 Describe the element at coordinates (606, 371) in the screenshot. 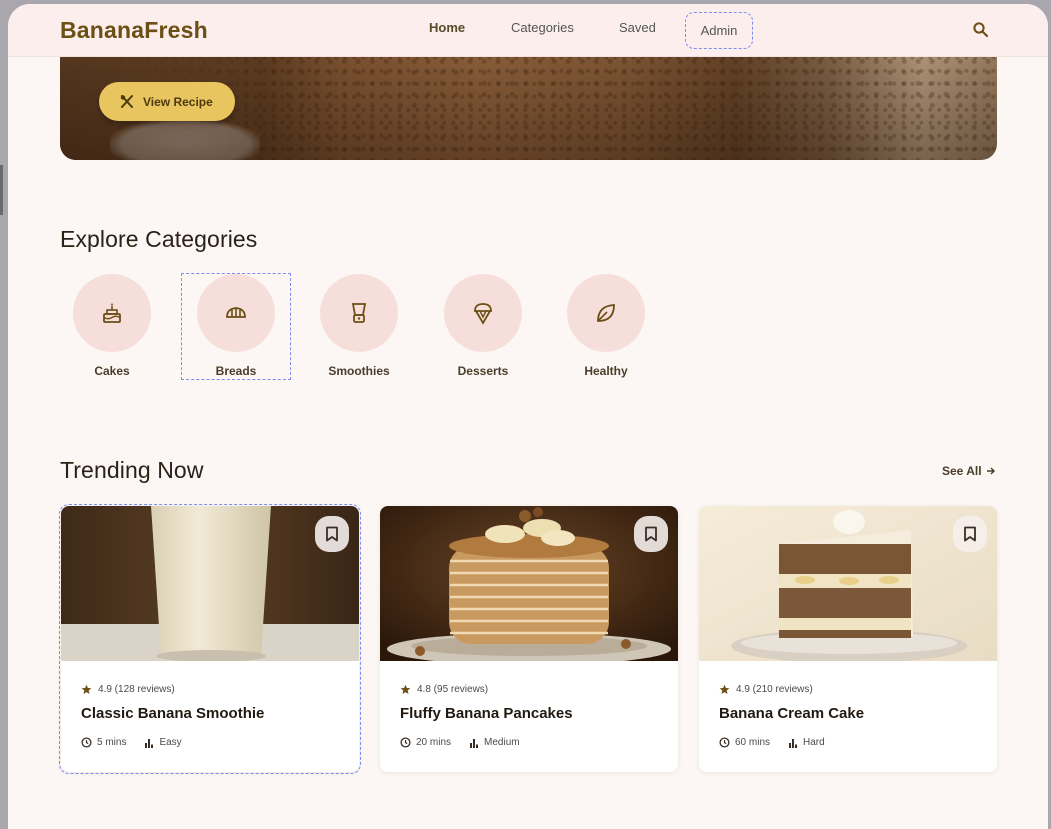

I see `category-label: Healthy` at that location.